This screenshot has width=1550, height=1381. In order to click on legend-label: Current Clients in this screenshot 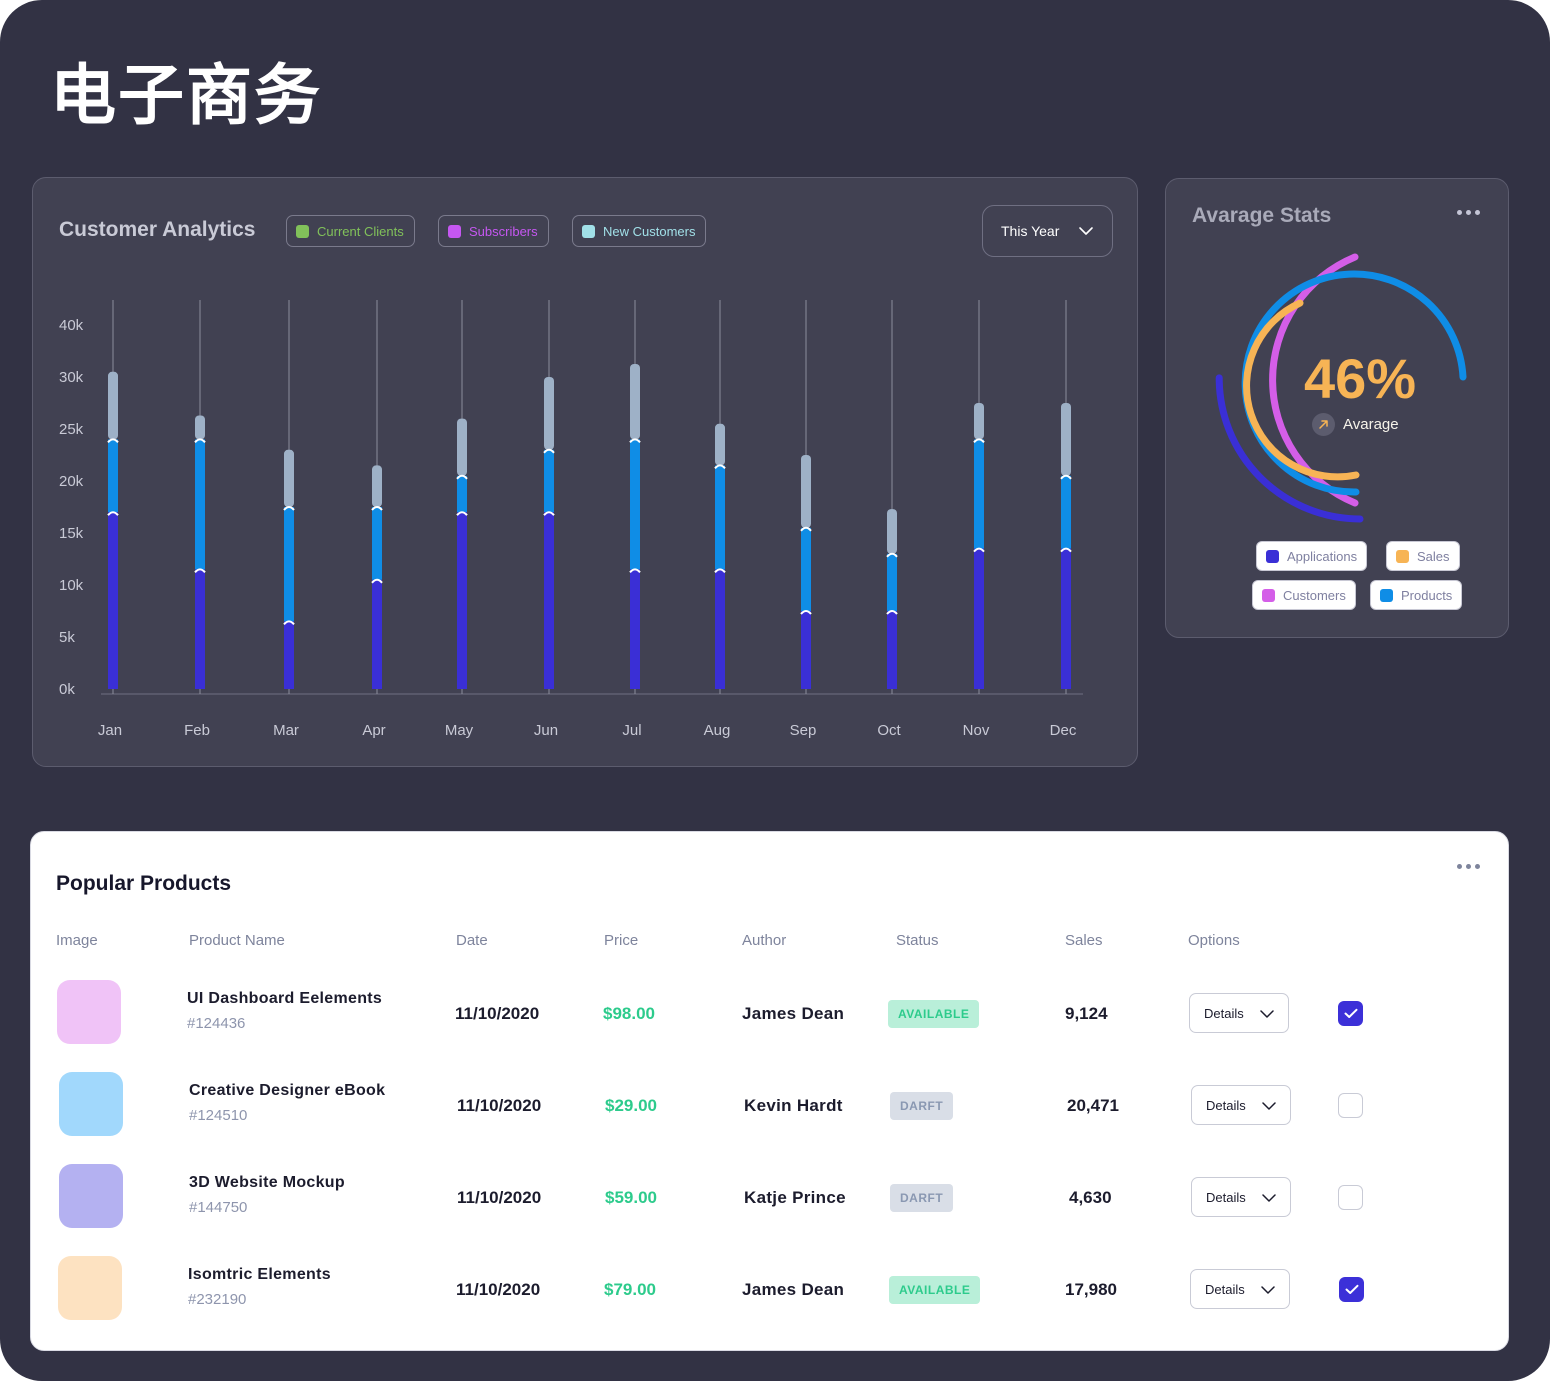, I will do `click(360, 231)`.